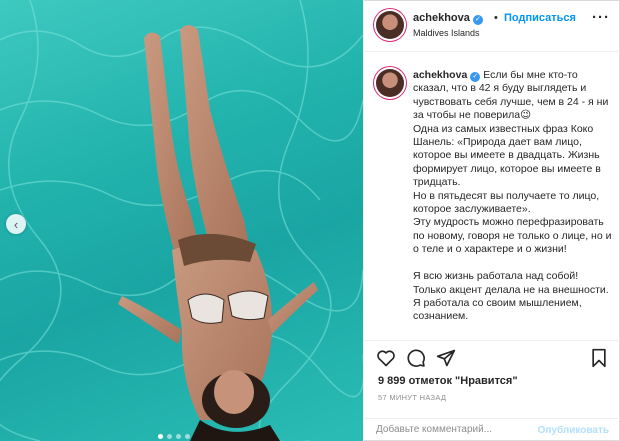 This screenshot has width=620, height=441. What do you see at coordinates (448, 381) in the screenshot?
I see `likes-count: 9 899 отметок "Нравится"` at bounding box center [448, 381].